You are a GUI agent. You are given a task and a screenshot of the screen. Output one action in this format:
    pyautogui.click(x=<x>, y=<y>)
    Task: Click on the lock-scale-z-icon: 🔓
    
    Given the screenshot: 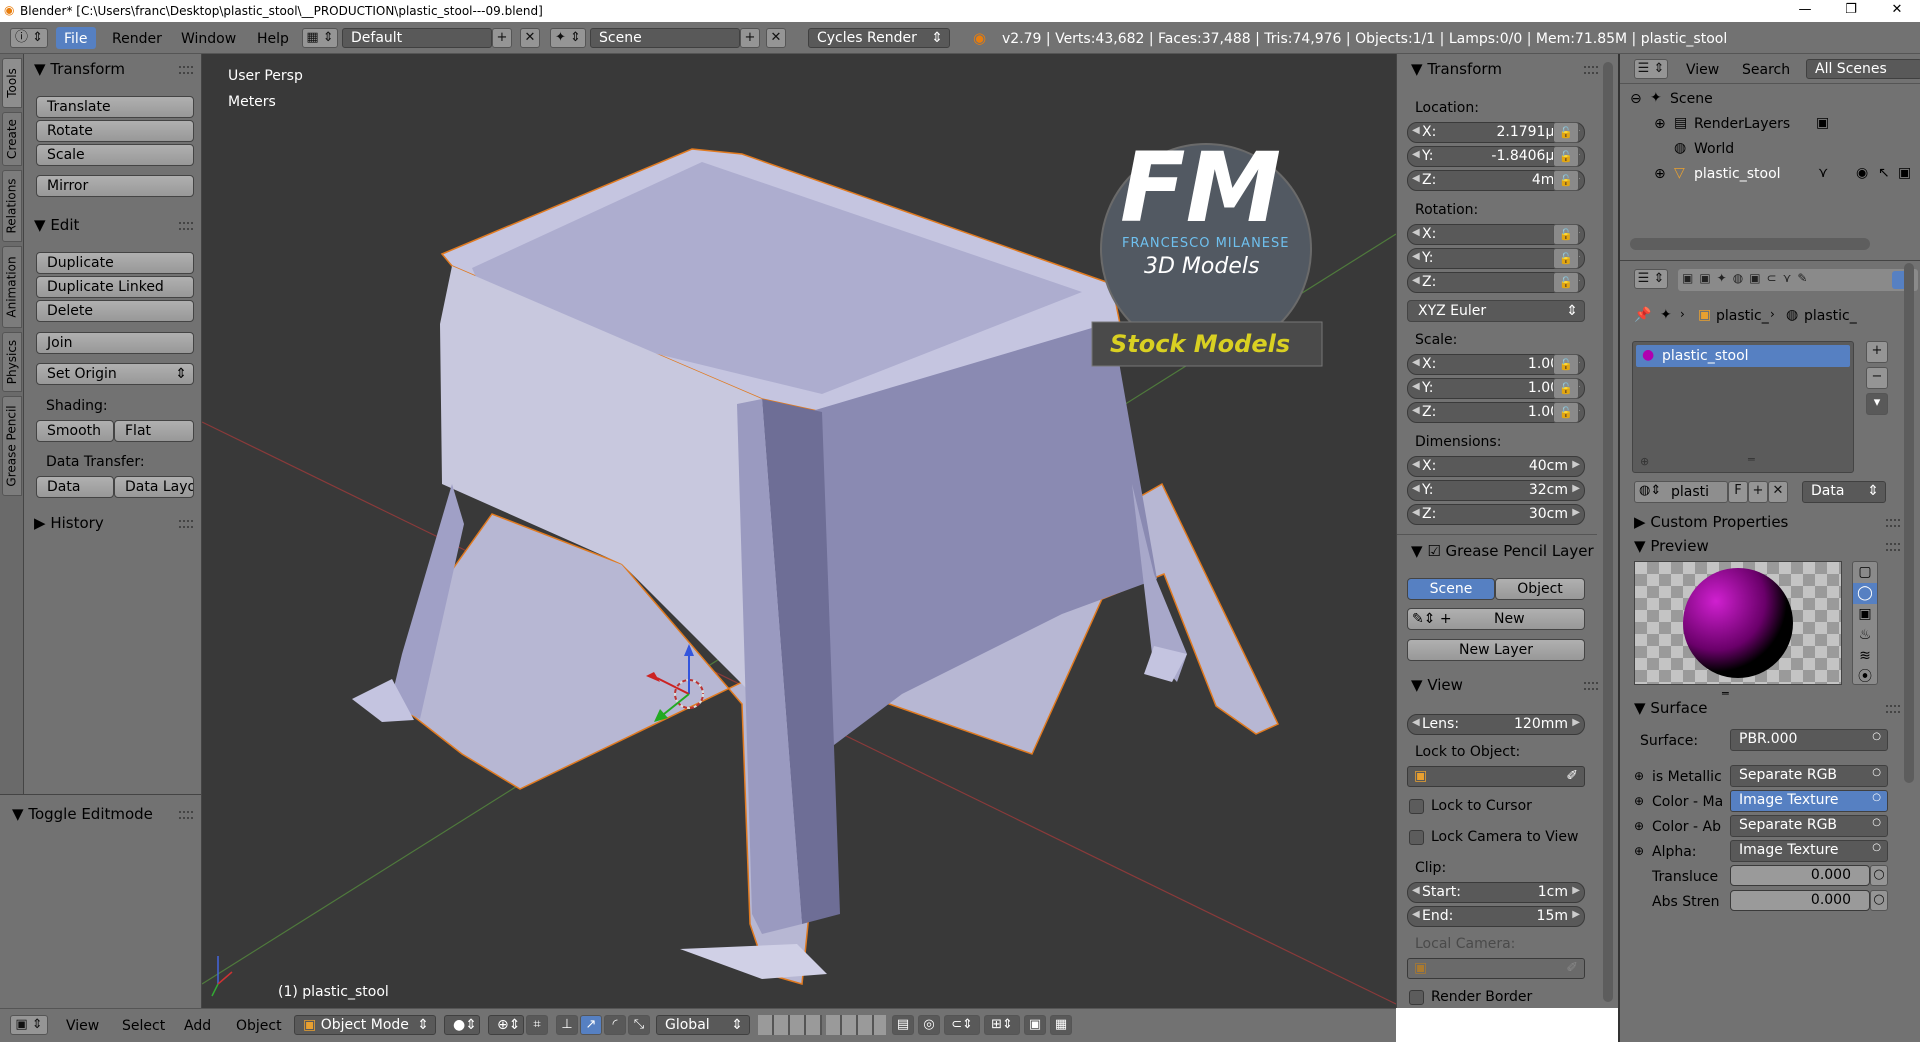 What is the action you would take?
    pyautogui.click(x=1566, y=412)
    